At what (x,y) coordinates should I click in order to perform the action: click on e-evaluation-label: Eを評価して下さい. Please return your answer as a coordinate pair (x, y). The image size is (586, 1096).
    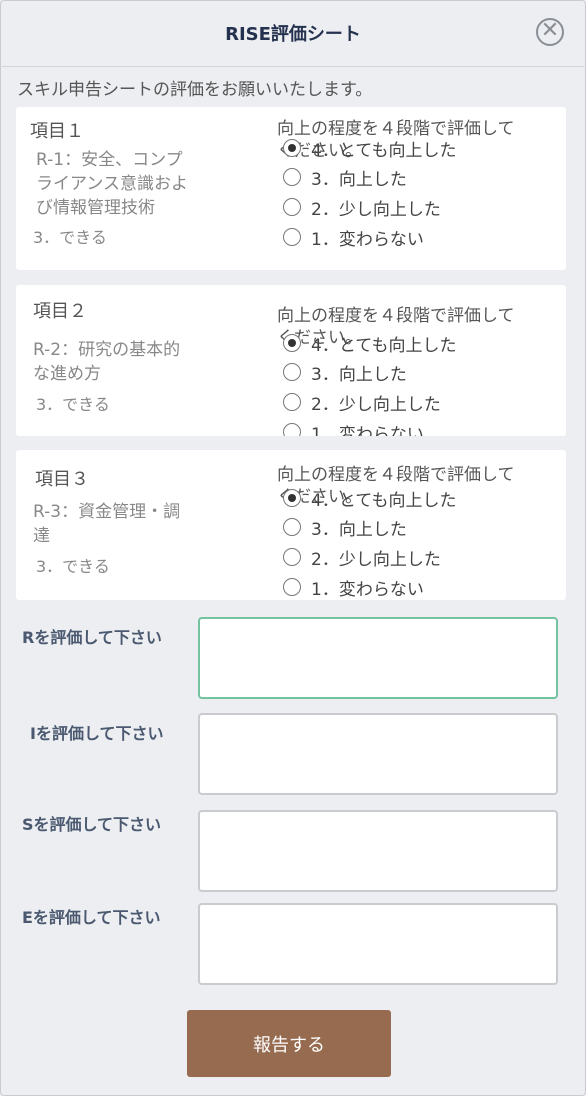
    Looking at the image, I should click on (91, 917).